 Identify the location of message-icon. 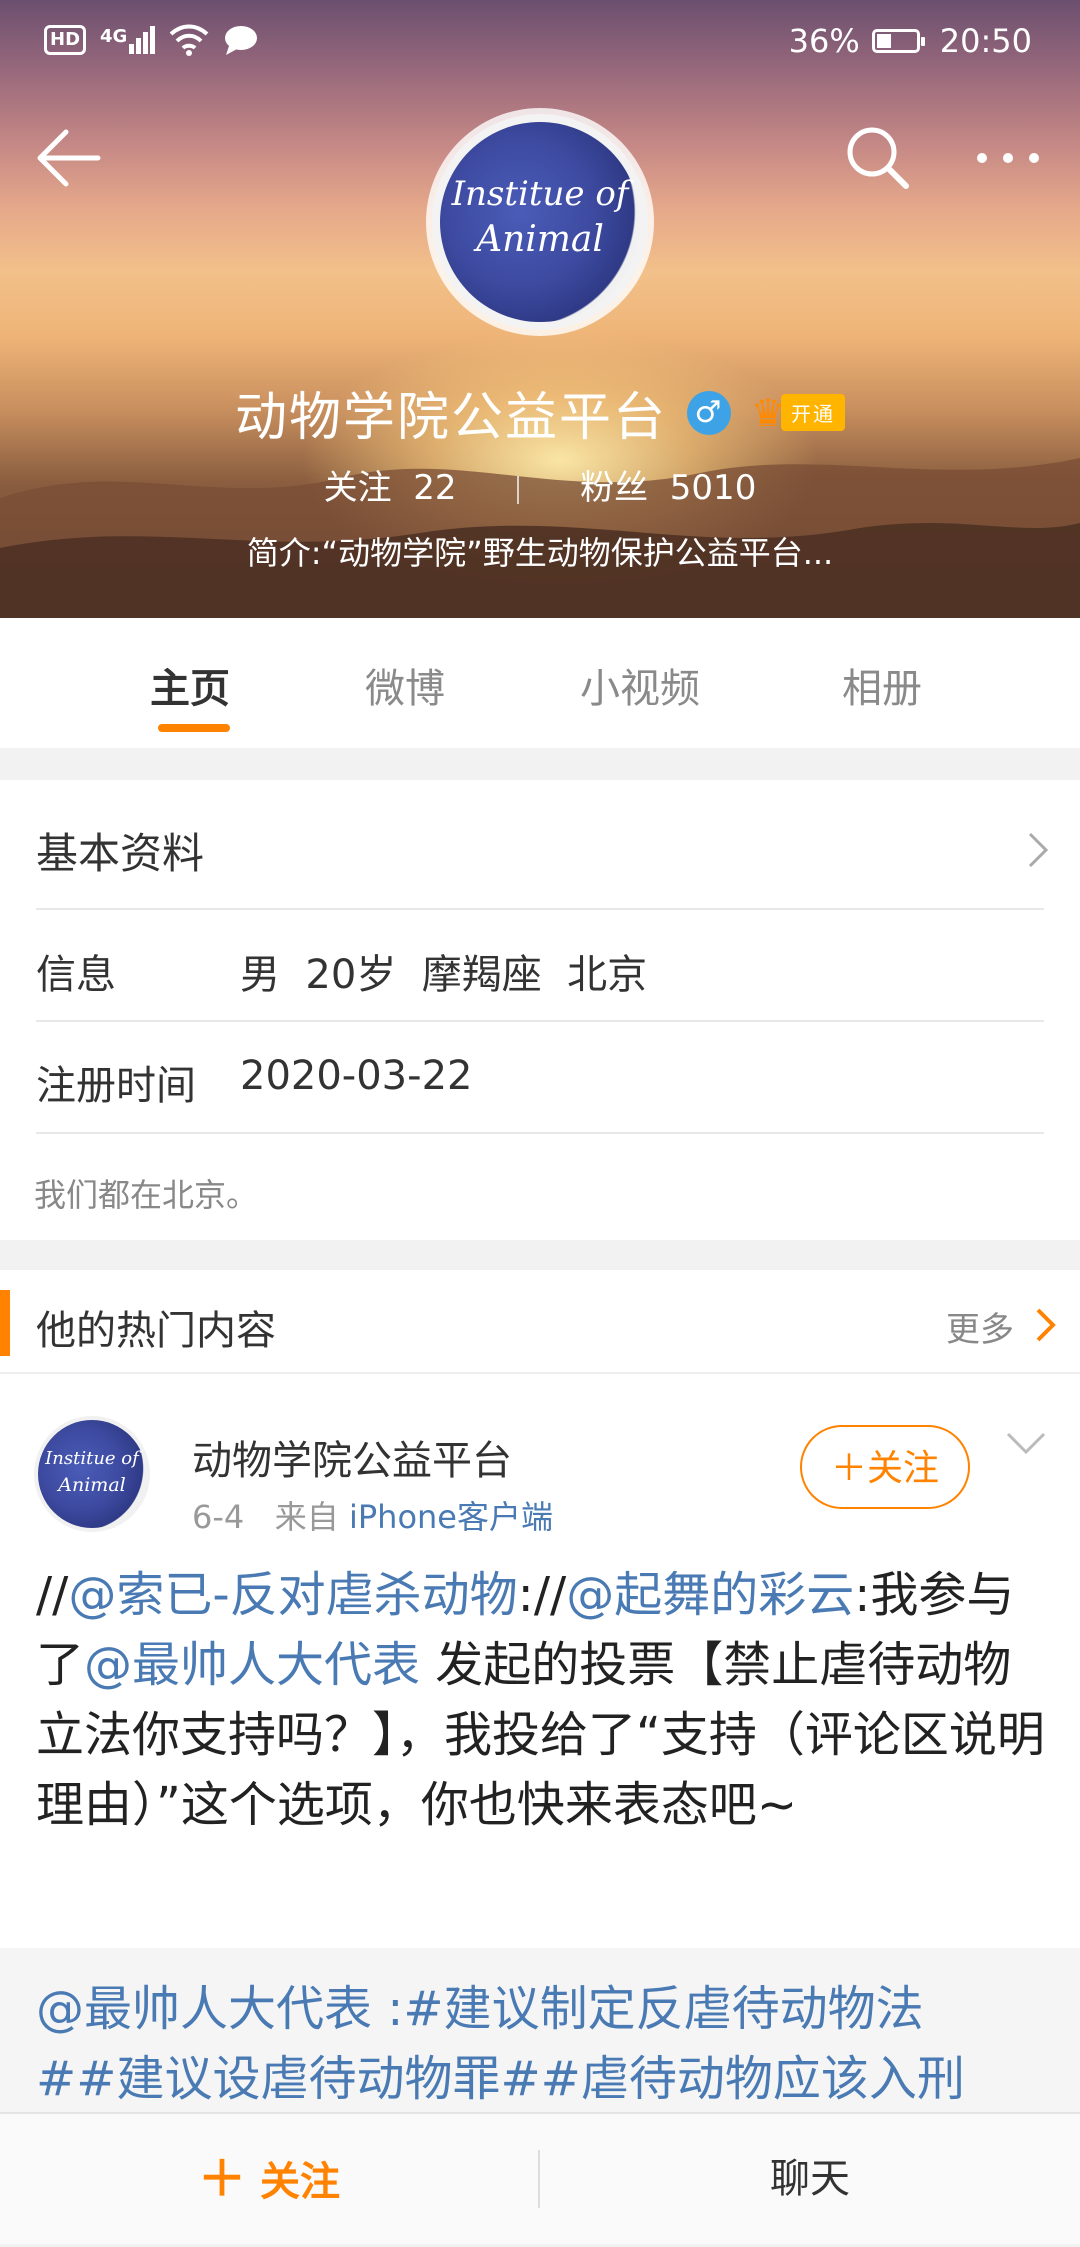
(241, 40).